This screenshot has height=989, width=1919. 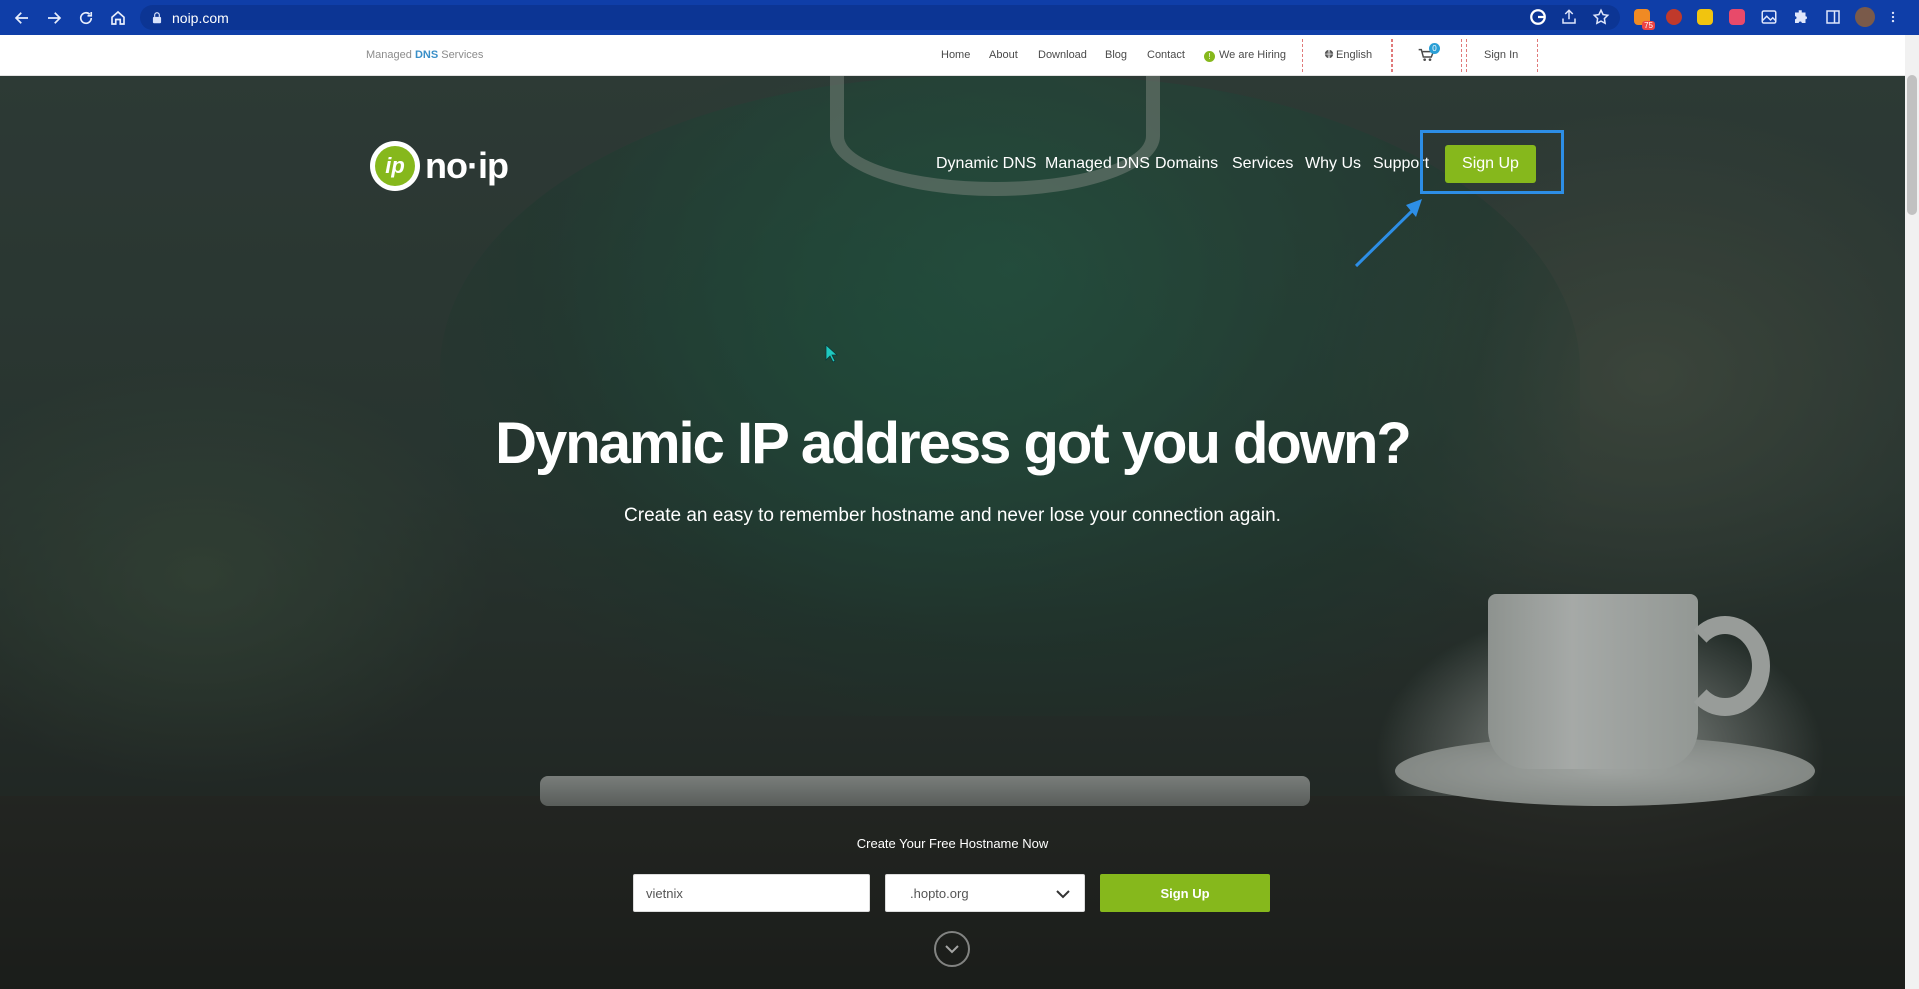 What do you see at coordinates (1209, 56) in the screenshot?
I see `info-icon: !` at bounding box center [1209, 56].